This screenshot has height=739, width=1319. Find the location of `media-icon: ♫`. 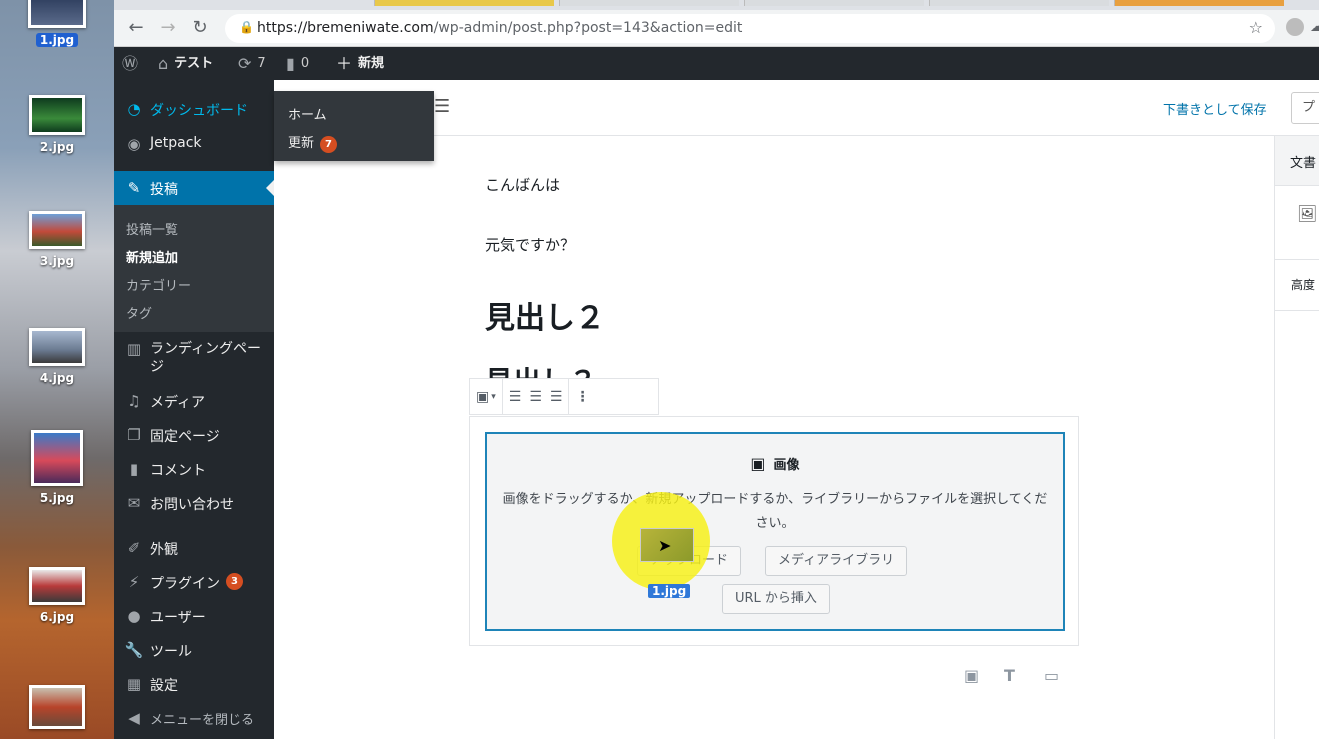

media-icon: ♫ is located at coordinates (134, 401).